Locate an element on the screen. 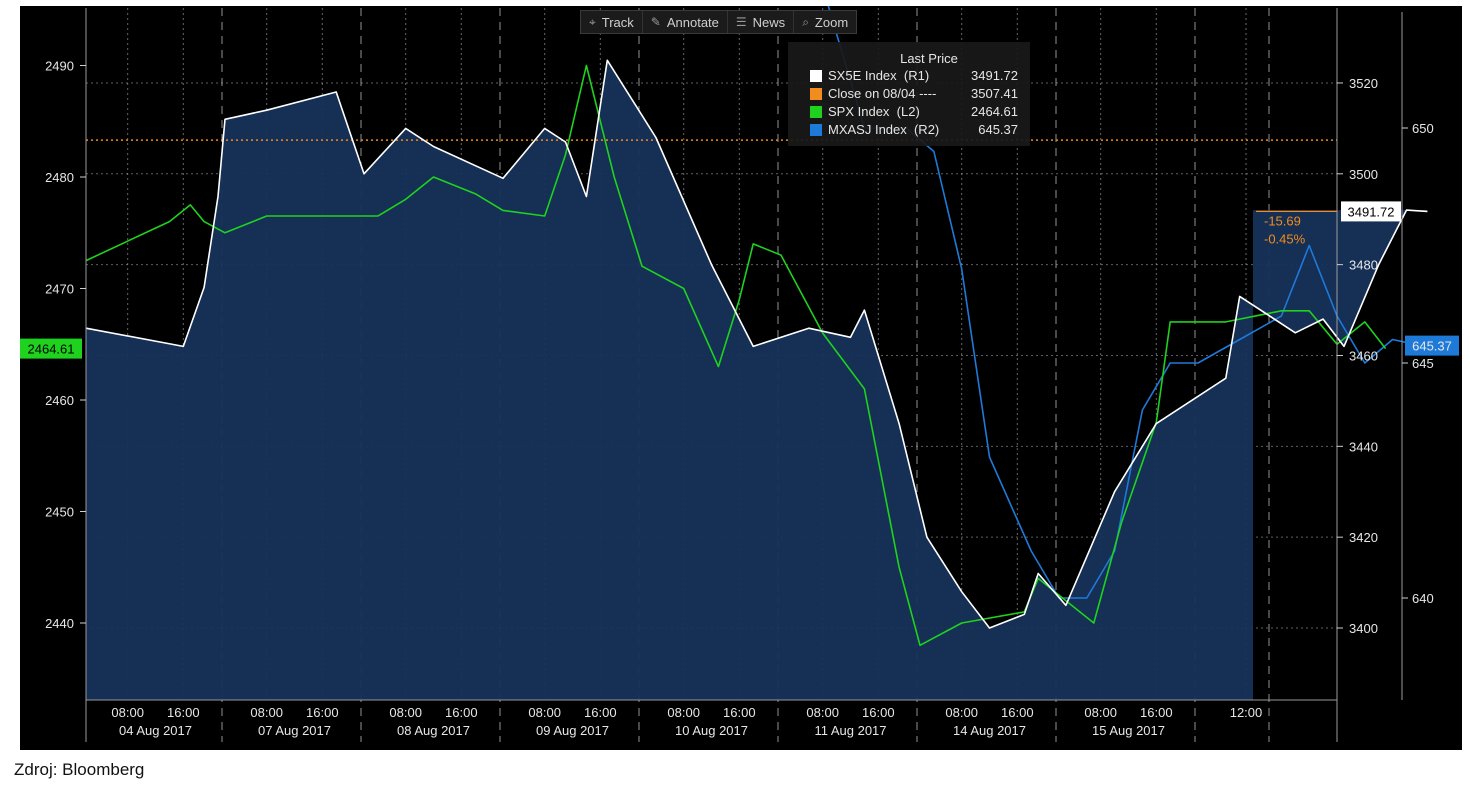 Image resolution: width=1470 pixels, height=786 pixels. crosshair-icon: ⌖ is located at coordinates (592, 21).